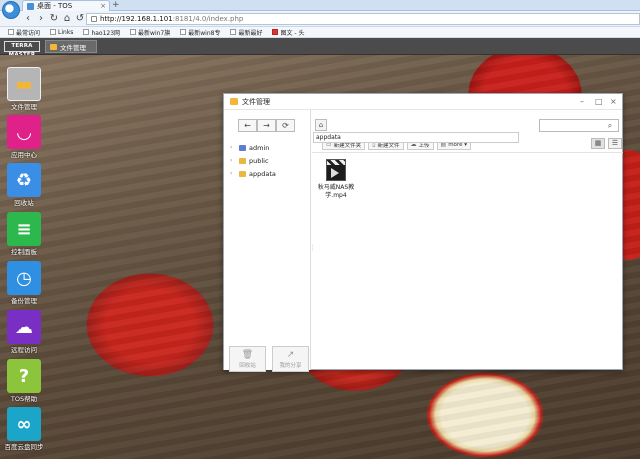  I want to click on bookmark-item: 最常访问, so click(24, 32).